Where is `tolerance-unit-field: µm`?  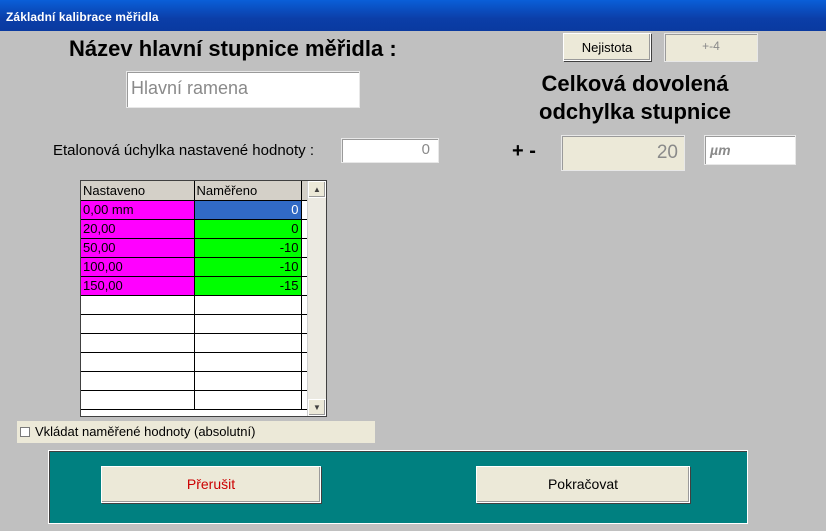 tolerance-unit-field: µm is located at coordinates (750, 150).